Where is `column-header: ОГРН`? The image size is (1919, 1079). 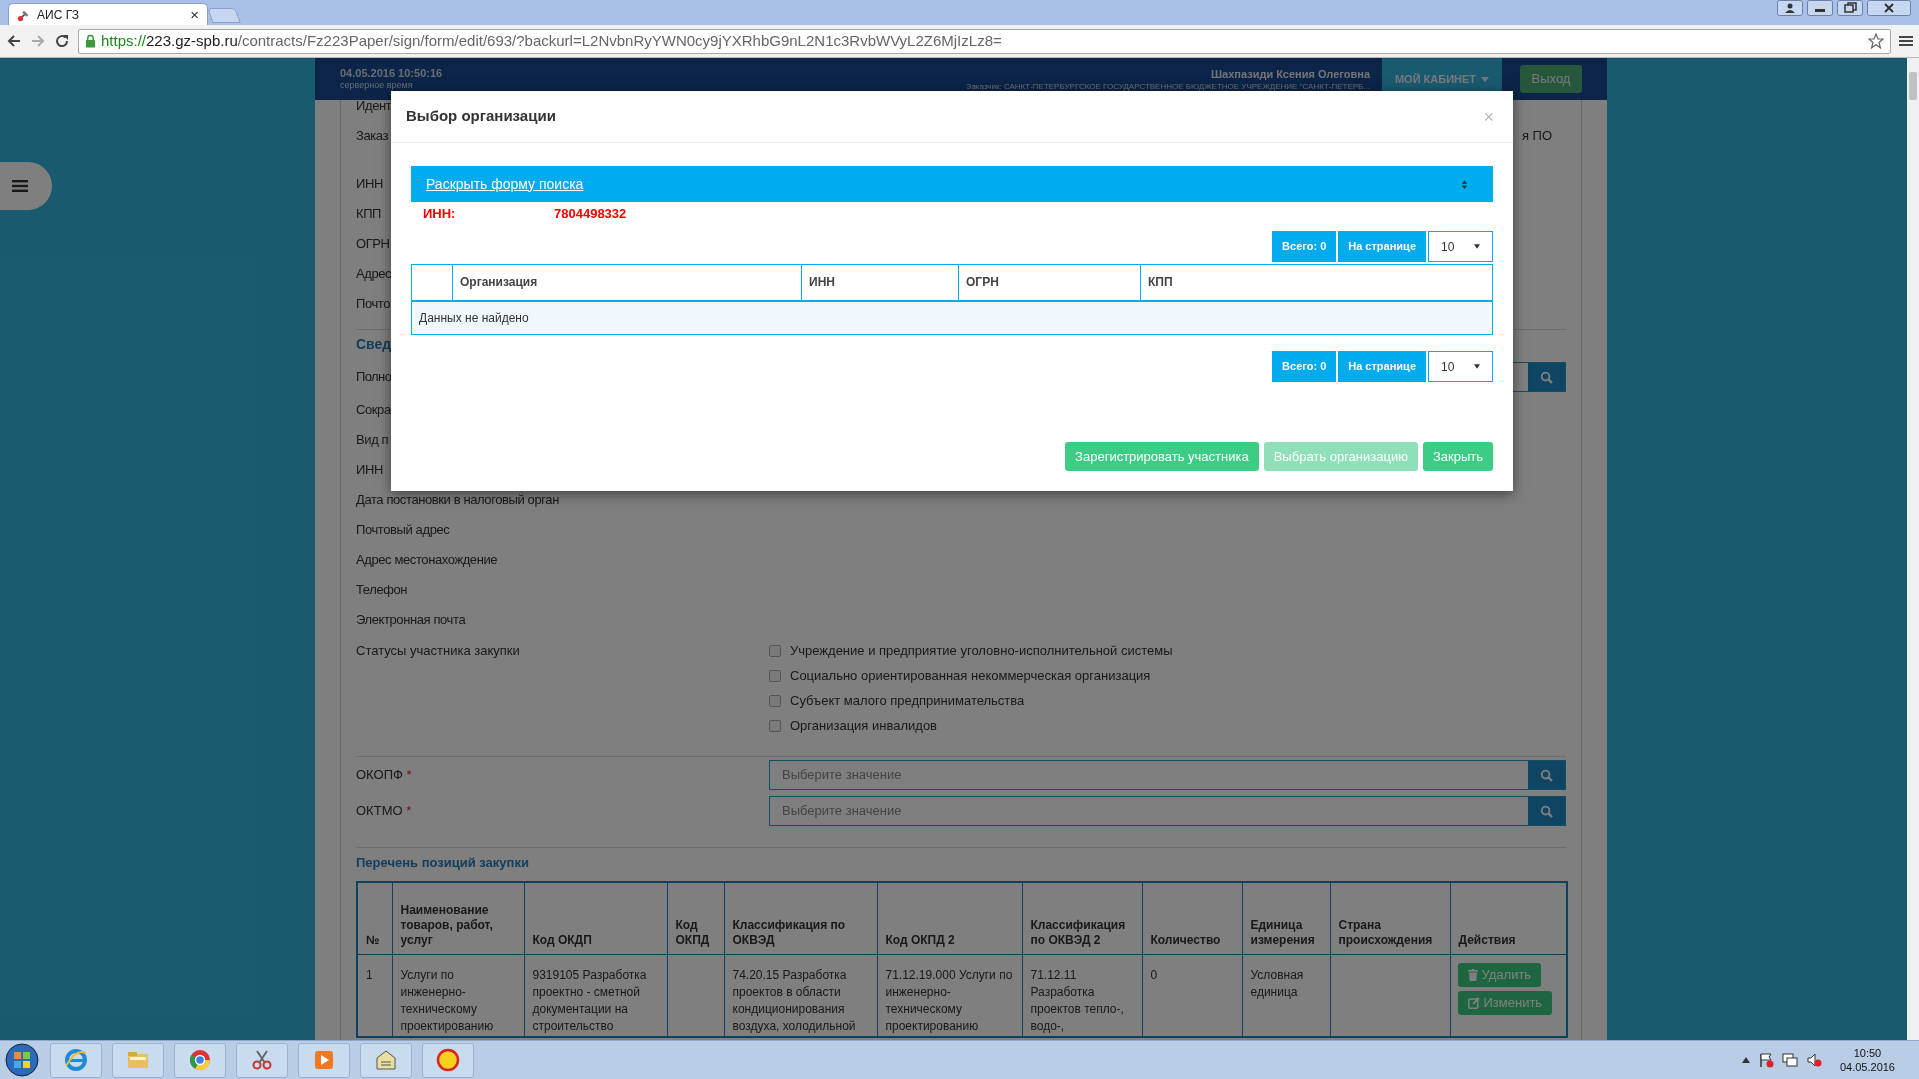
column-header: ОГРН is located at coordinates (1049, 282).